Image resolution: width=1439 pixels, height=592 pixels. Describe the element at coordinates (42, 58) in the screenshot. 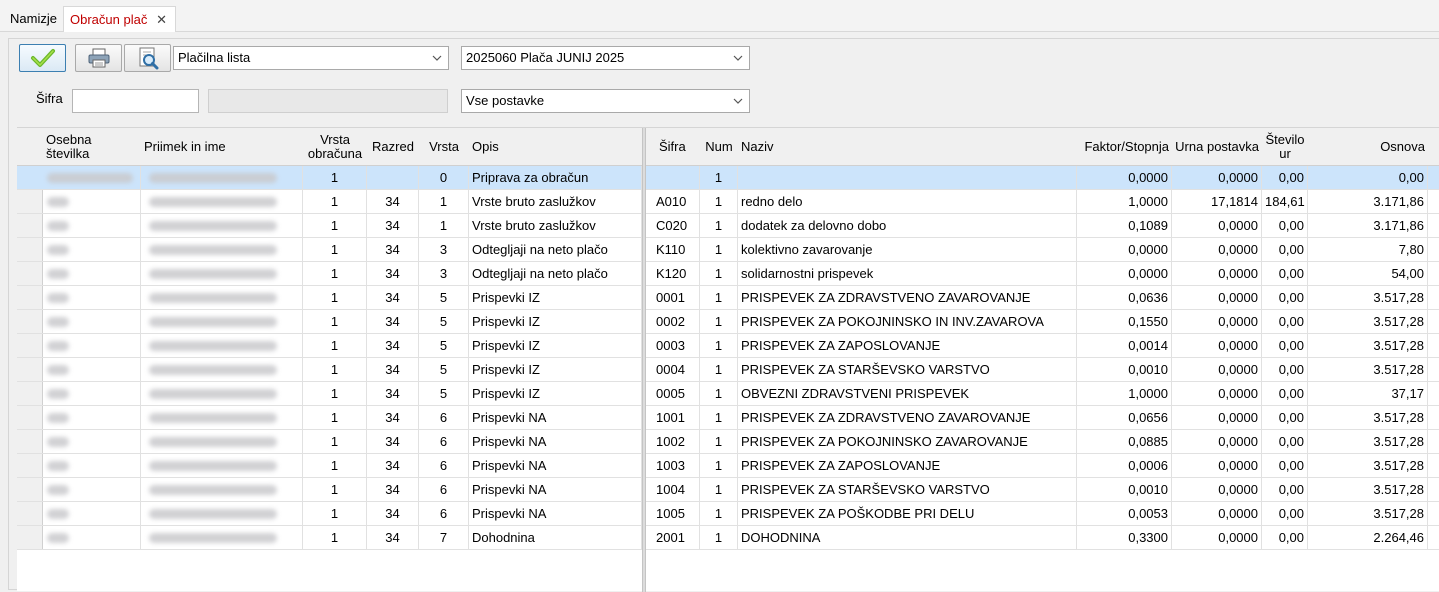

I see `confirm-button` at that location.